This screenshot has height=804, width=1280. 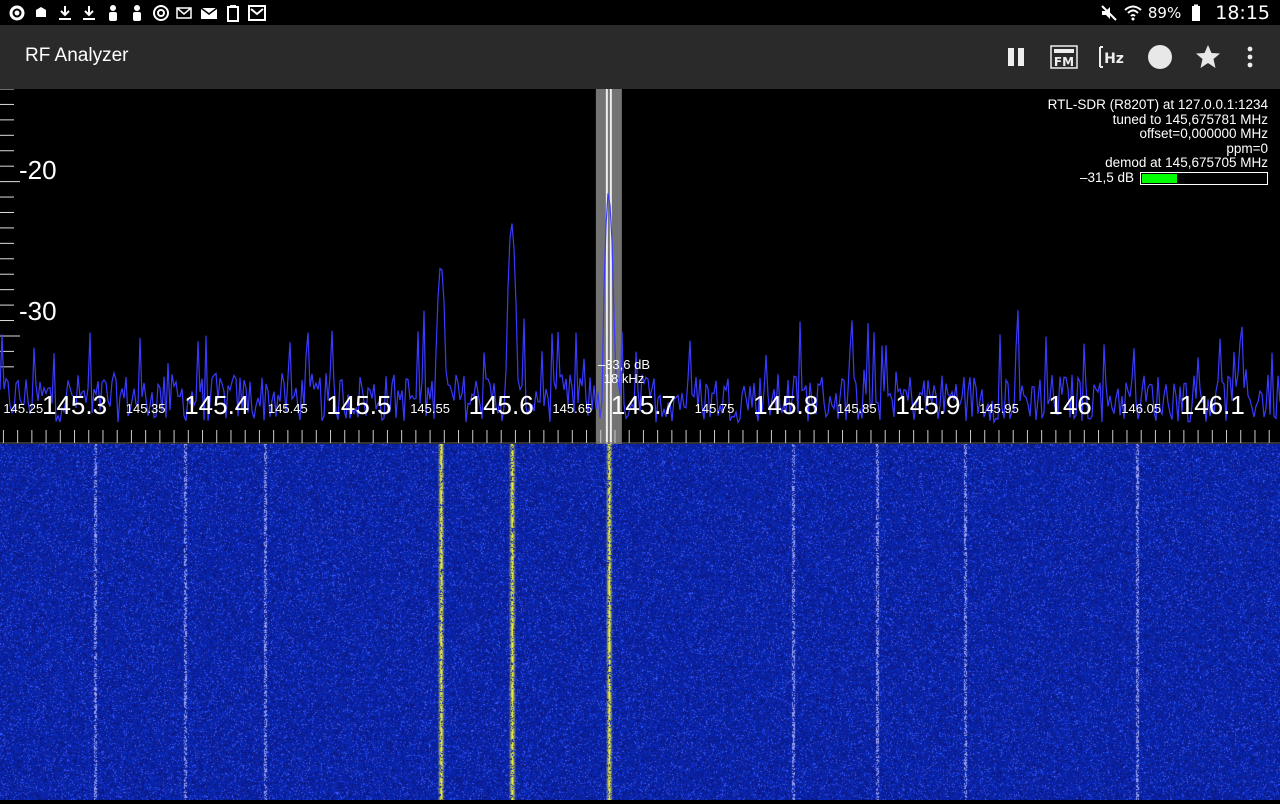 I want to click on bookmarks-button, so click(x=1208, y=57).